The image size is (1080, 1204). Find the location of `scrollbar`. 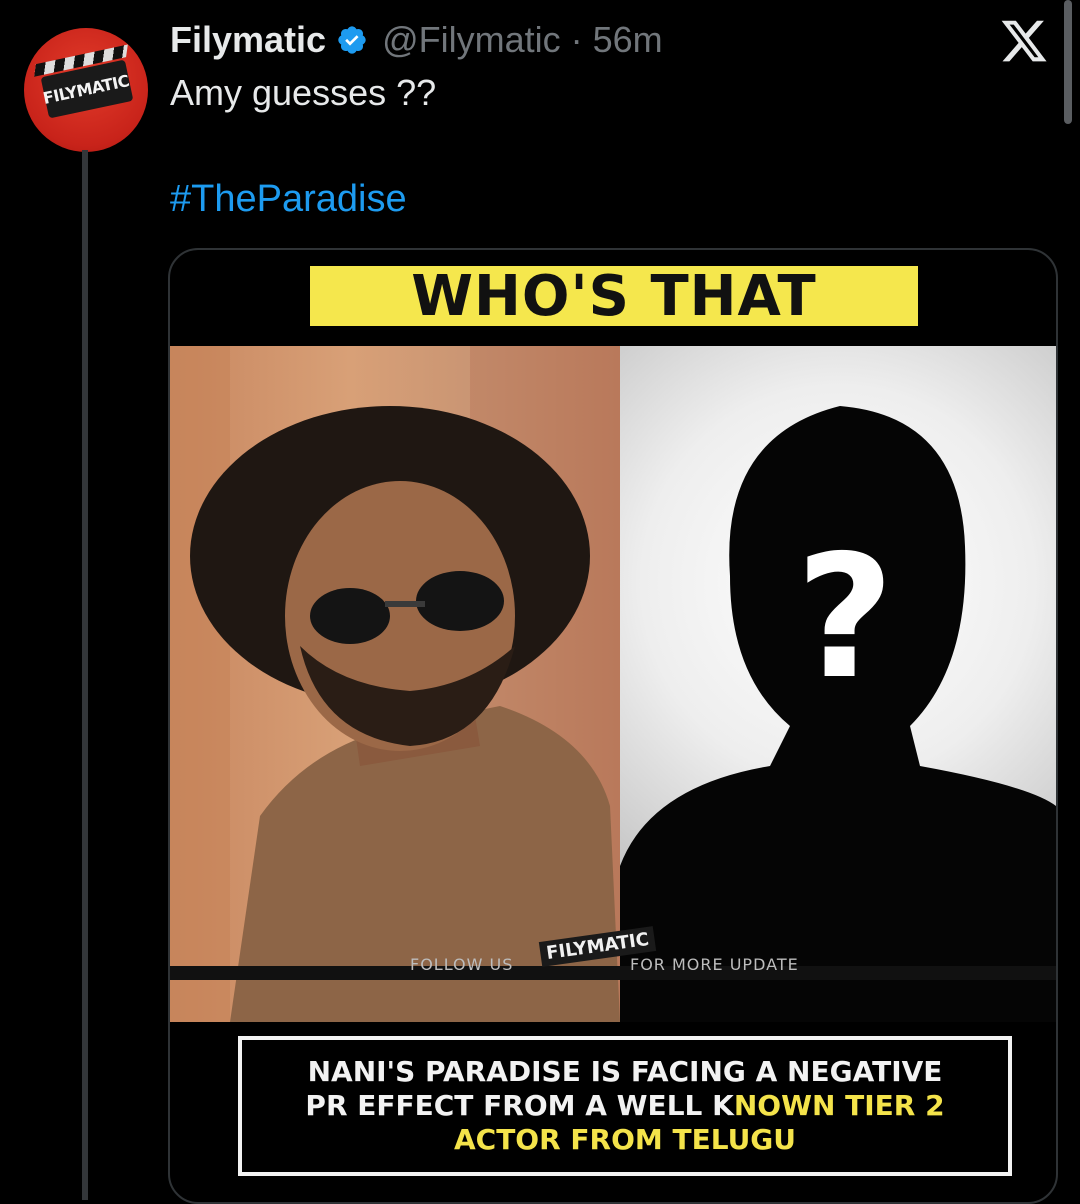

scrollbar is located at coordinates (1068, 62).